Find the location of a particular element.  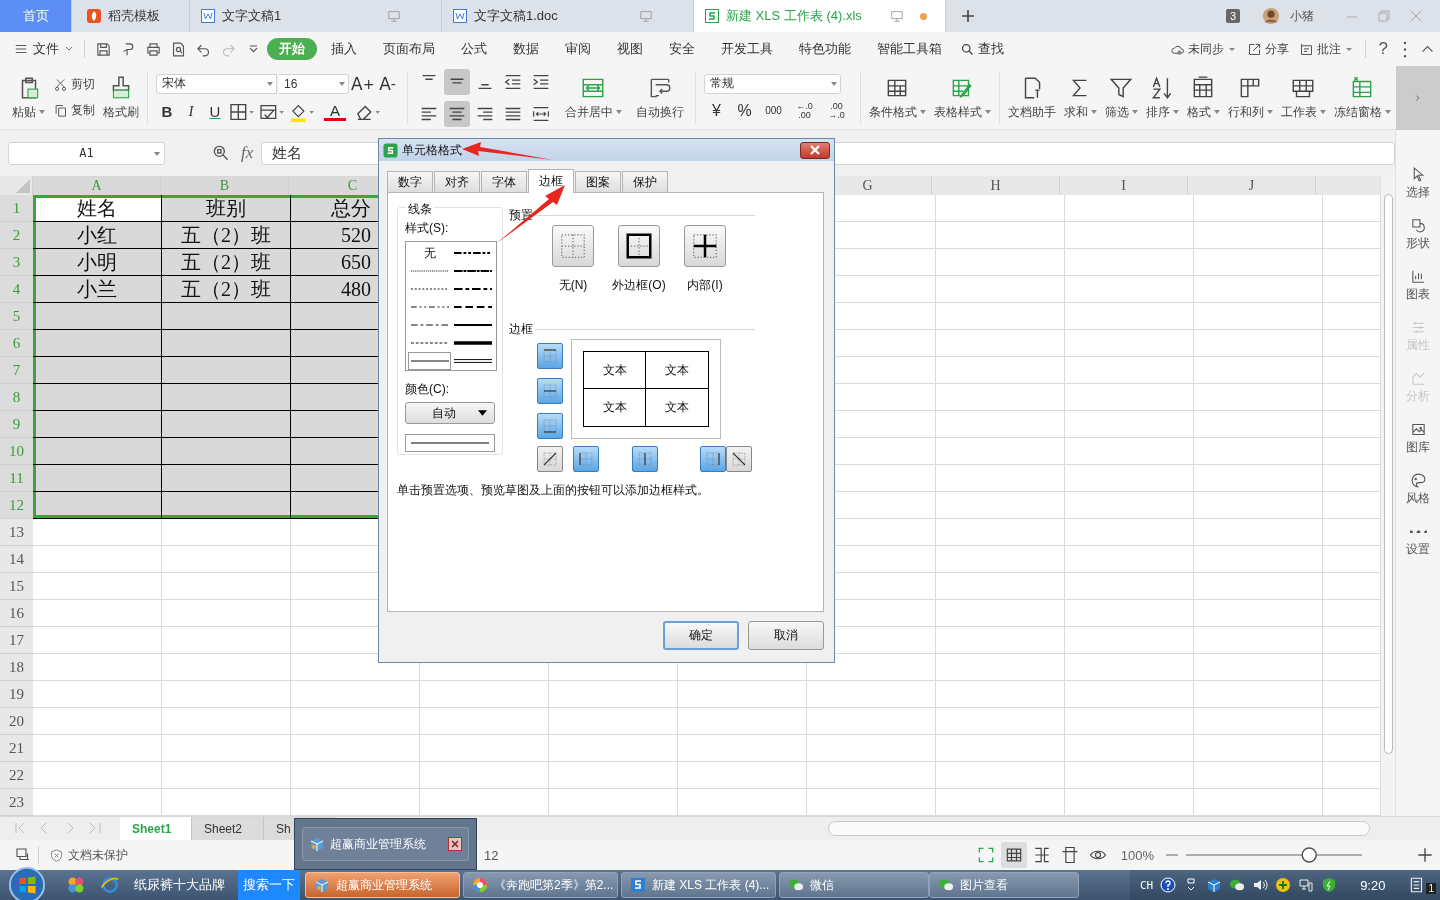

sidebar-item: 图库 is located at coordinates (1418, 438).